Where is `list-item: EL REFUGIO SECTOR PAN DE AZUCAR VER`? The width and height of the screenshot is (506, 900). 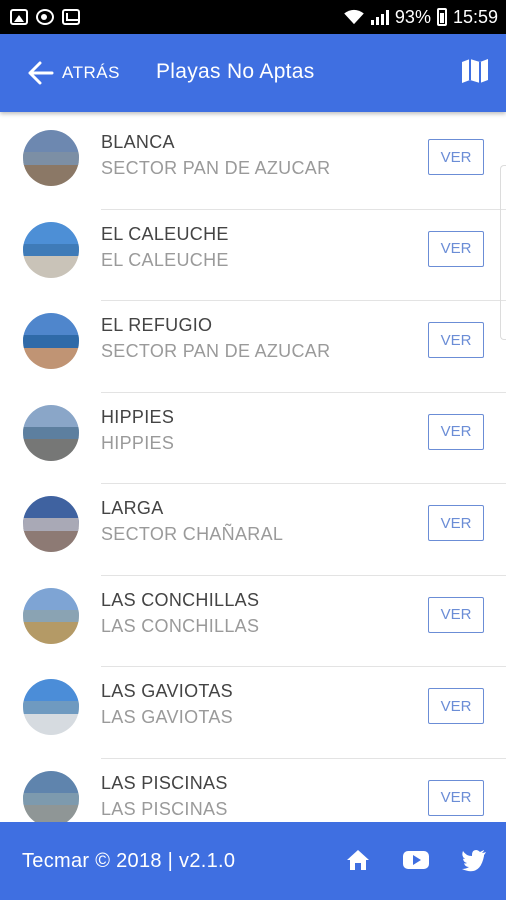
list-item: EL REFUGIO SECTOR PAN DE AZUCAR VER is located at coordinates (253, 347).